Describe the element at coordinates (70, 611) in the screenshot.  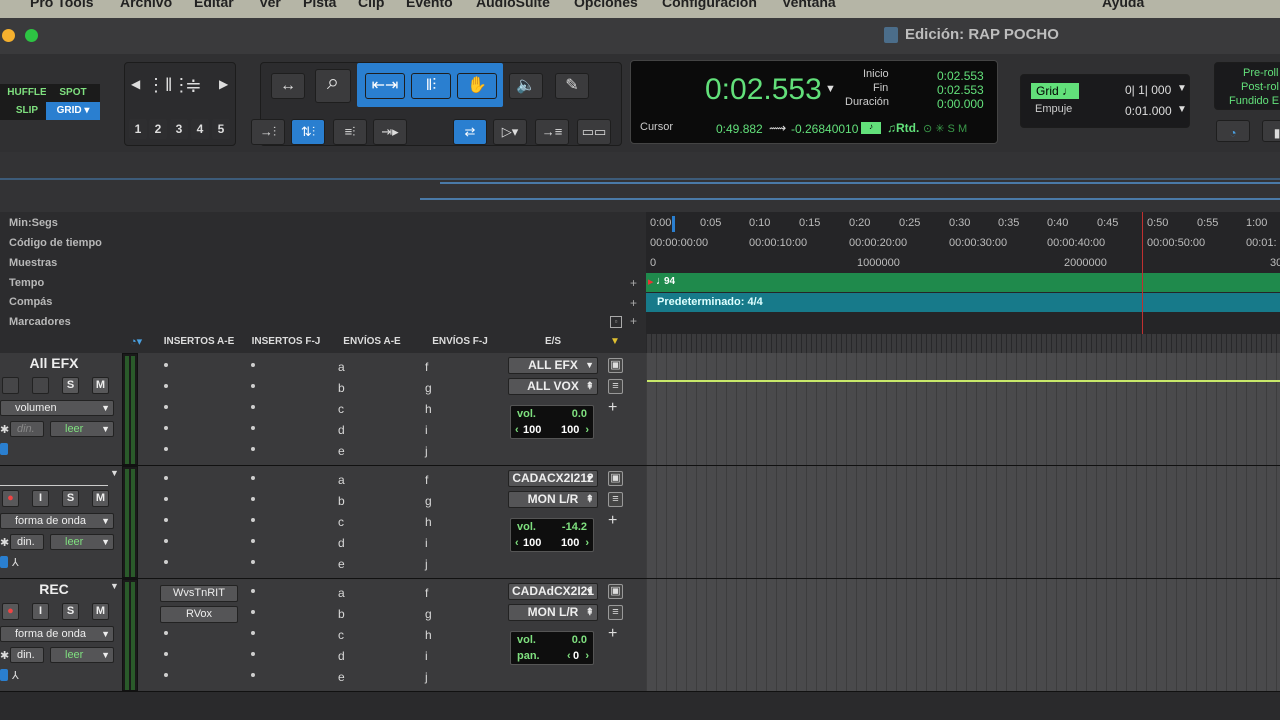
I see `solo-button: S` at that location.